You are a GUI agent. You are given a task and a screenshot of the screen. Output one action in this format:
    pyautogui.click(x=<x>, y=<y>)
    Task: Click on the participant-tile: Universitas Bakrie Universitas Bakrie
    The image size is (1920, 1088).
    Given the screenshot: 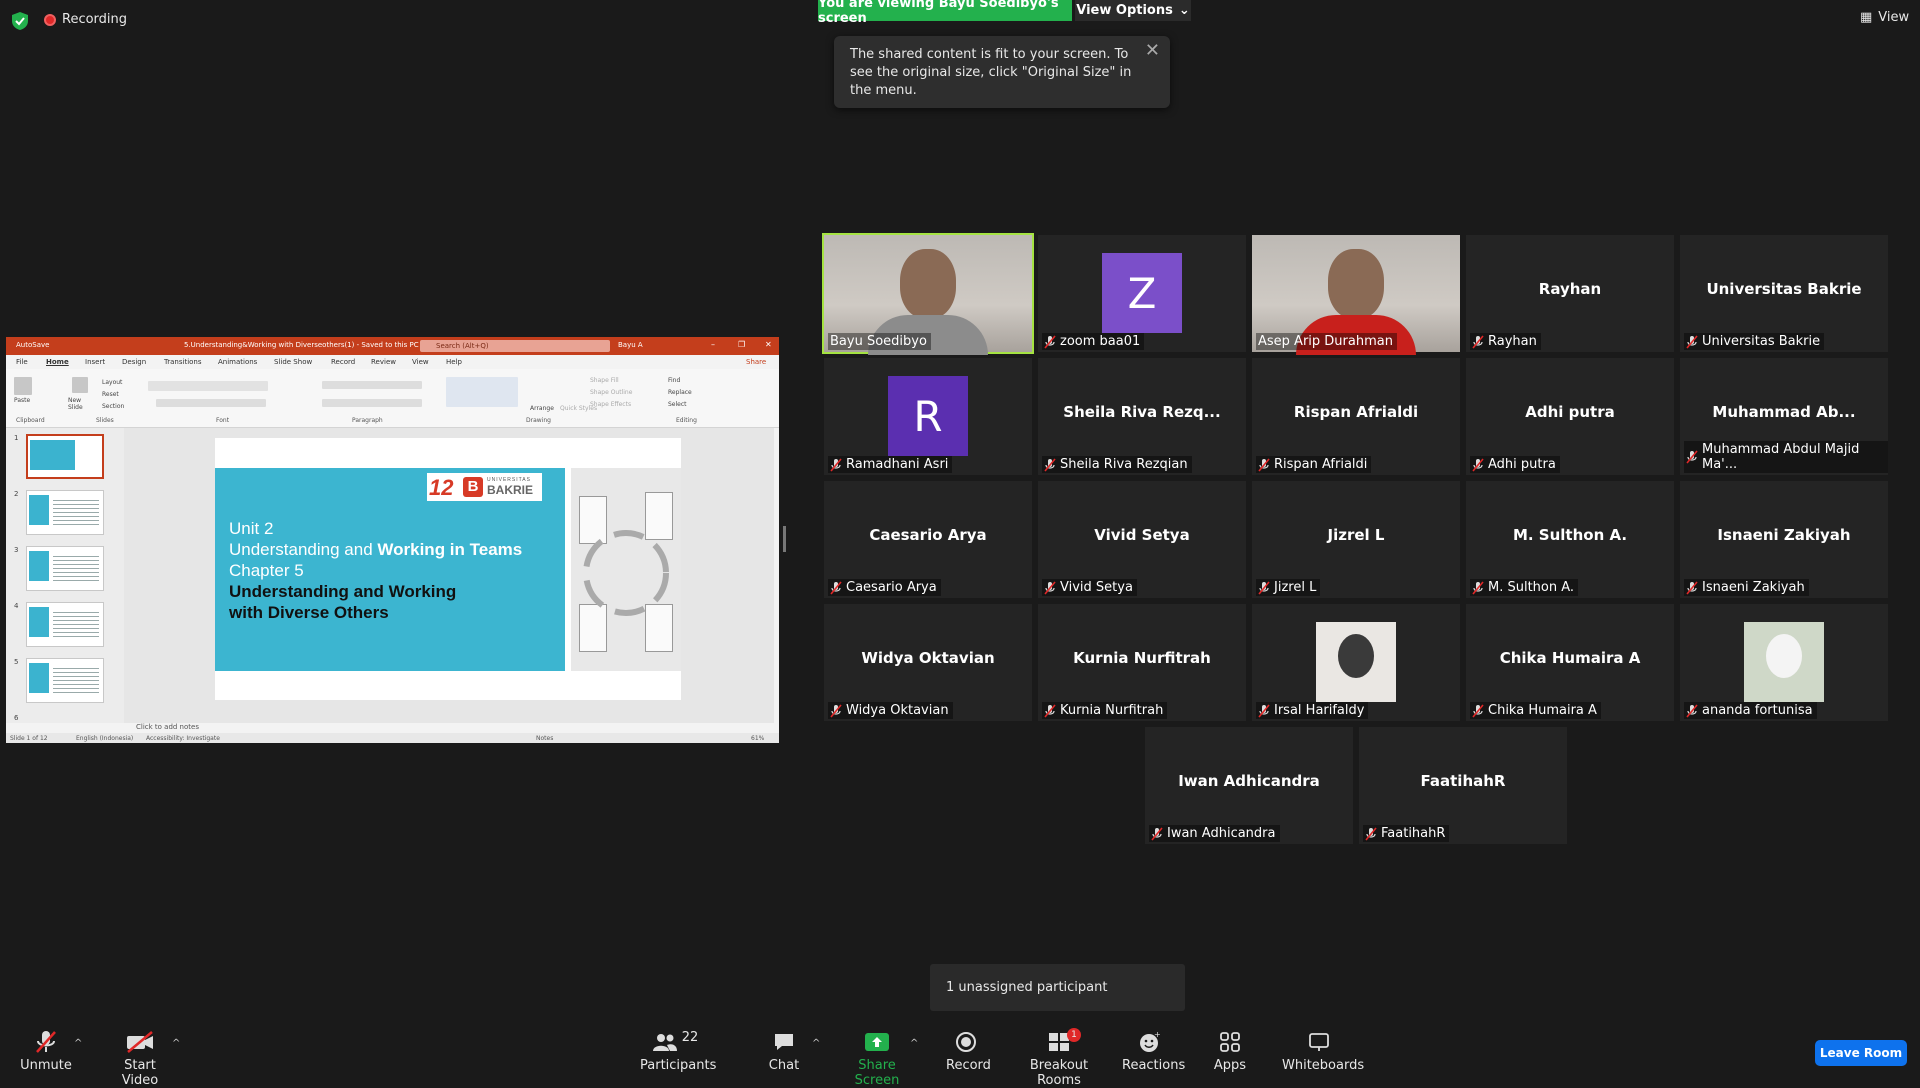 What is the action you would take?
    pyautogui.click(x=1784, y=293)
    